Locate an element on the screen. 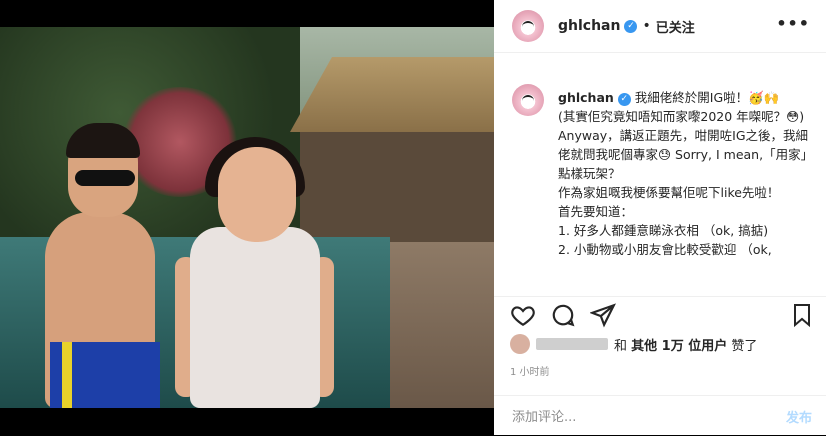 This screenshot has width=826, height=436. likes-prefix: 和 is located at coordinates (621, 346).